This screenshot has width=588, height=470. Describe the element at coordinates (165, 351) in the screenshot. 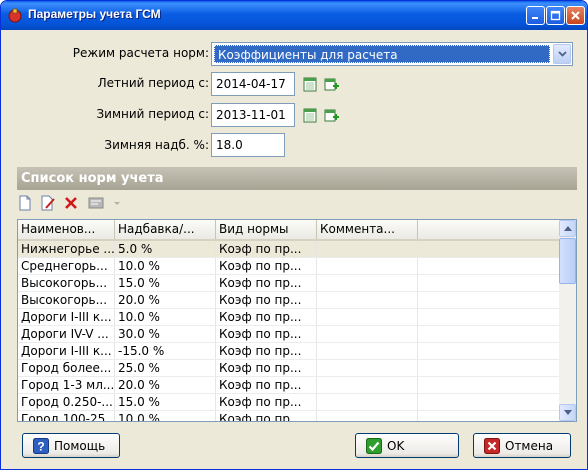

I see `cell-surcharge: -15.0 %` at that location.